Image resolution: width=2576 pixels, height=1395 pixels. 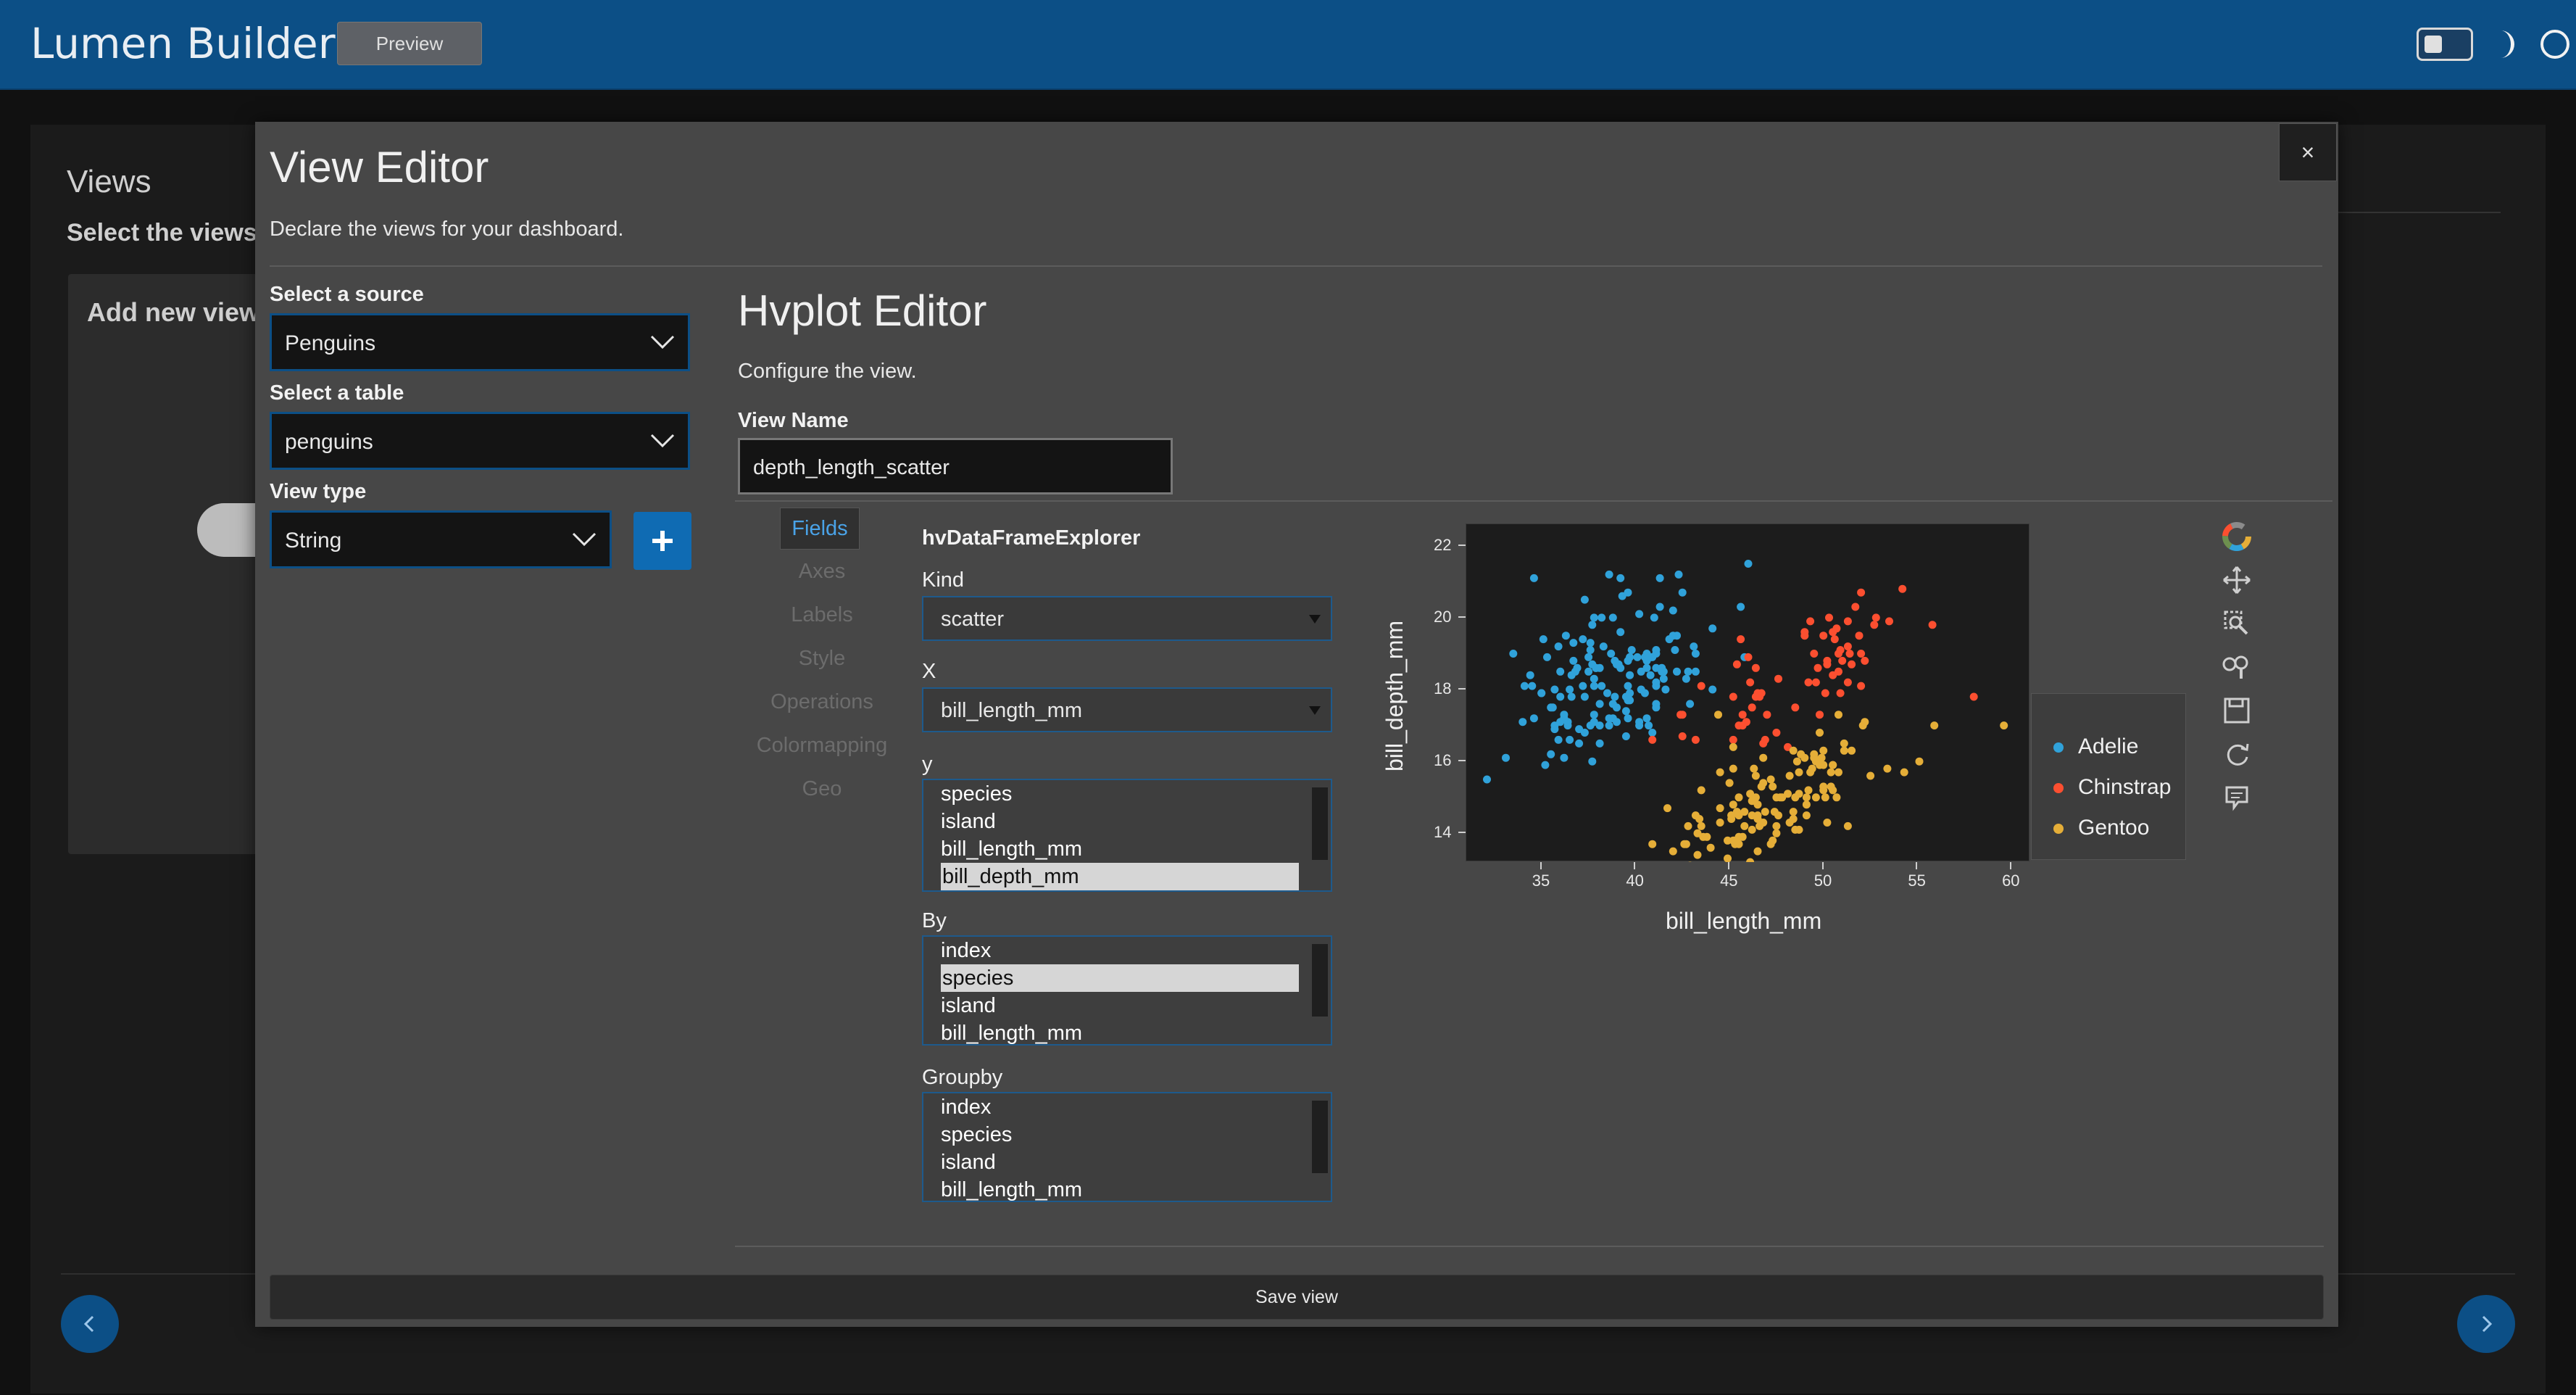 I want to click on tab-labels: Labels, so click(x=821, y=615).